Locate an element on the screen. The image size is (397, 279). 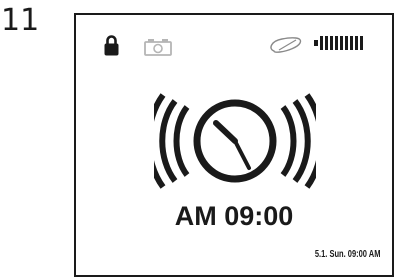
step-number: 11 is located at coordinates (20, 20).